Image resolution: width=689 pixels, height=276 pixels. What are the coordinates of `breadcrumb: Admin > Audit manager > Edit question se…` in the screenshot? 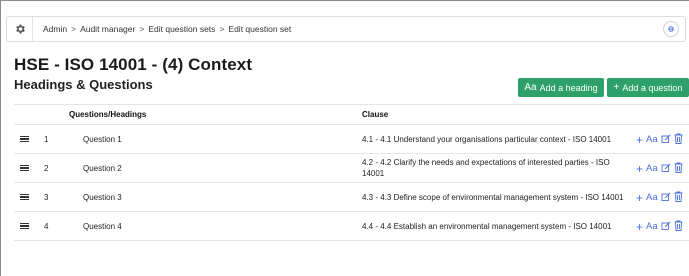 It's located at (162, 29).